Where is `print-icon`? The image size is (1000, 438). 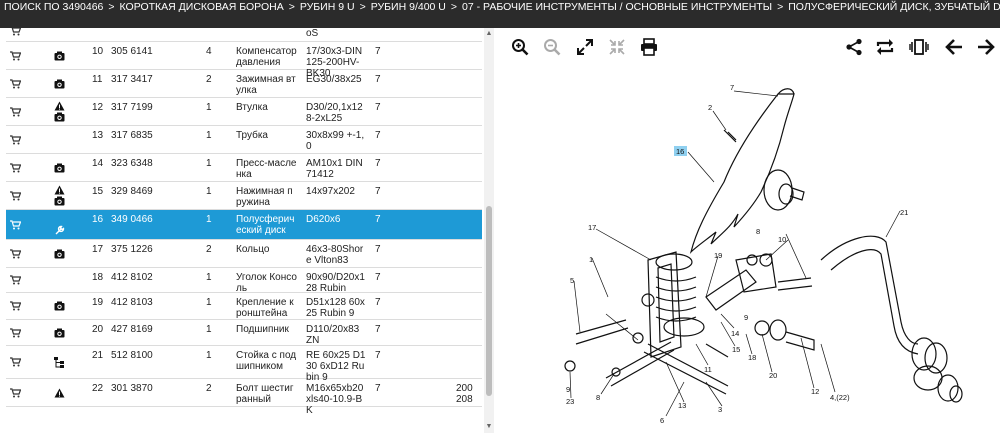
print-icon is located at coordinates (649, 47).